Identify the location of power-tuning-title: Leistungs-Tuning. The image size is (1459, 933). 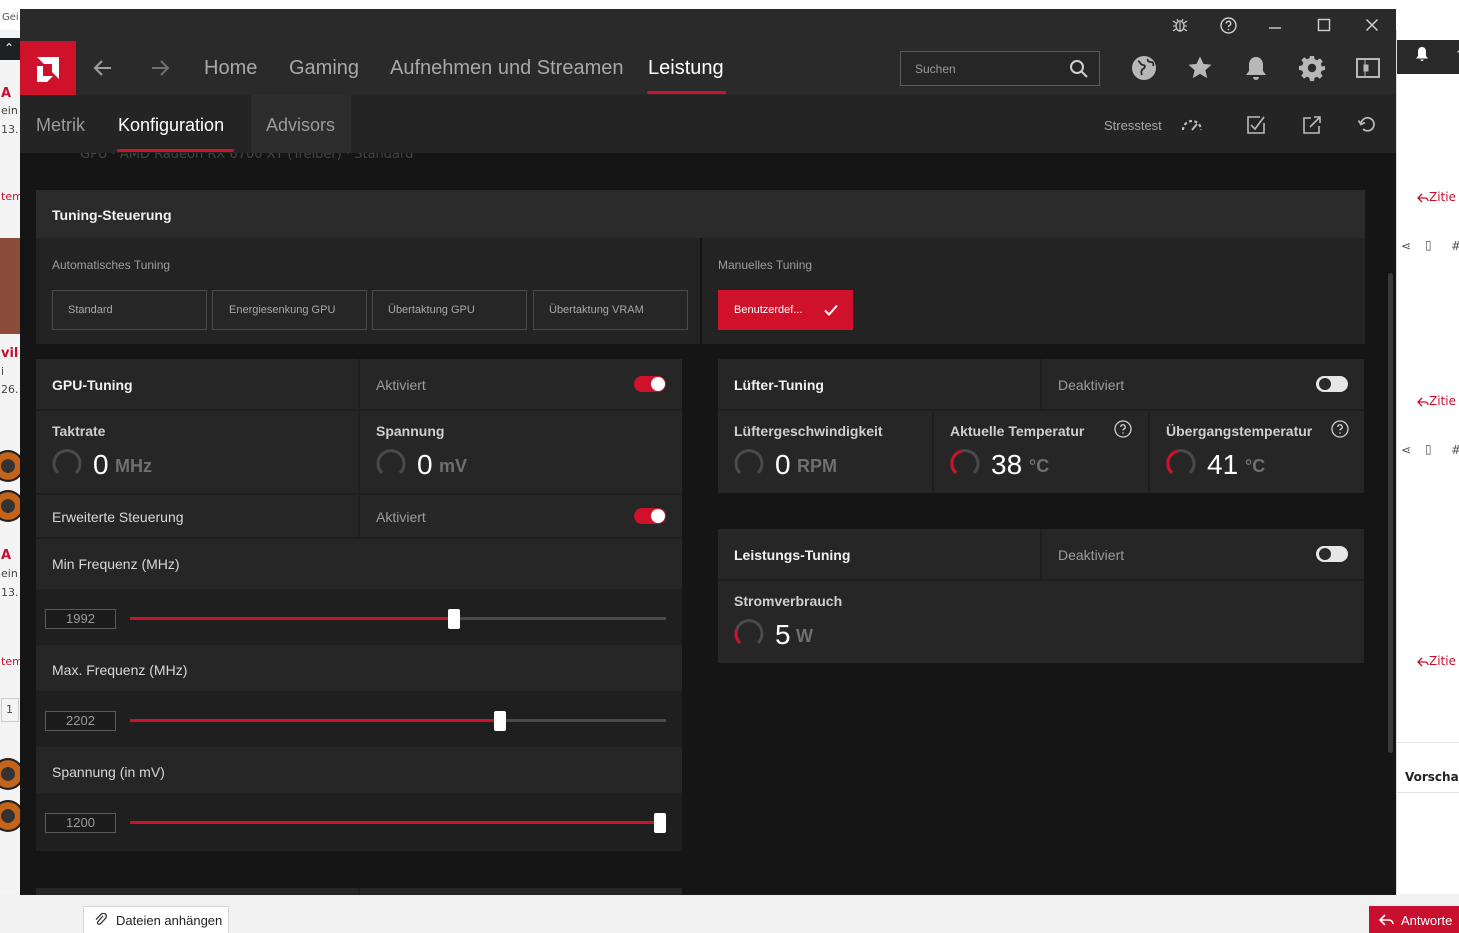
(792, 555).